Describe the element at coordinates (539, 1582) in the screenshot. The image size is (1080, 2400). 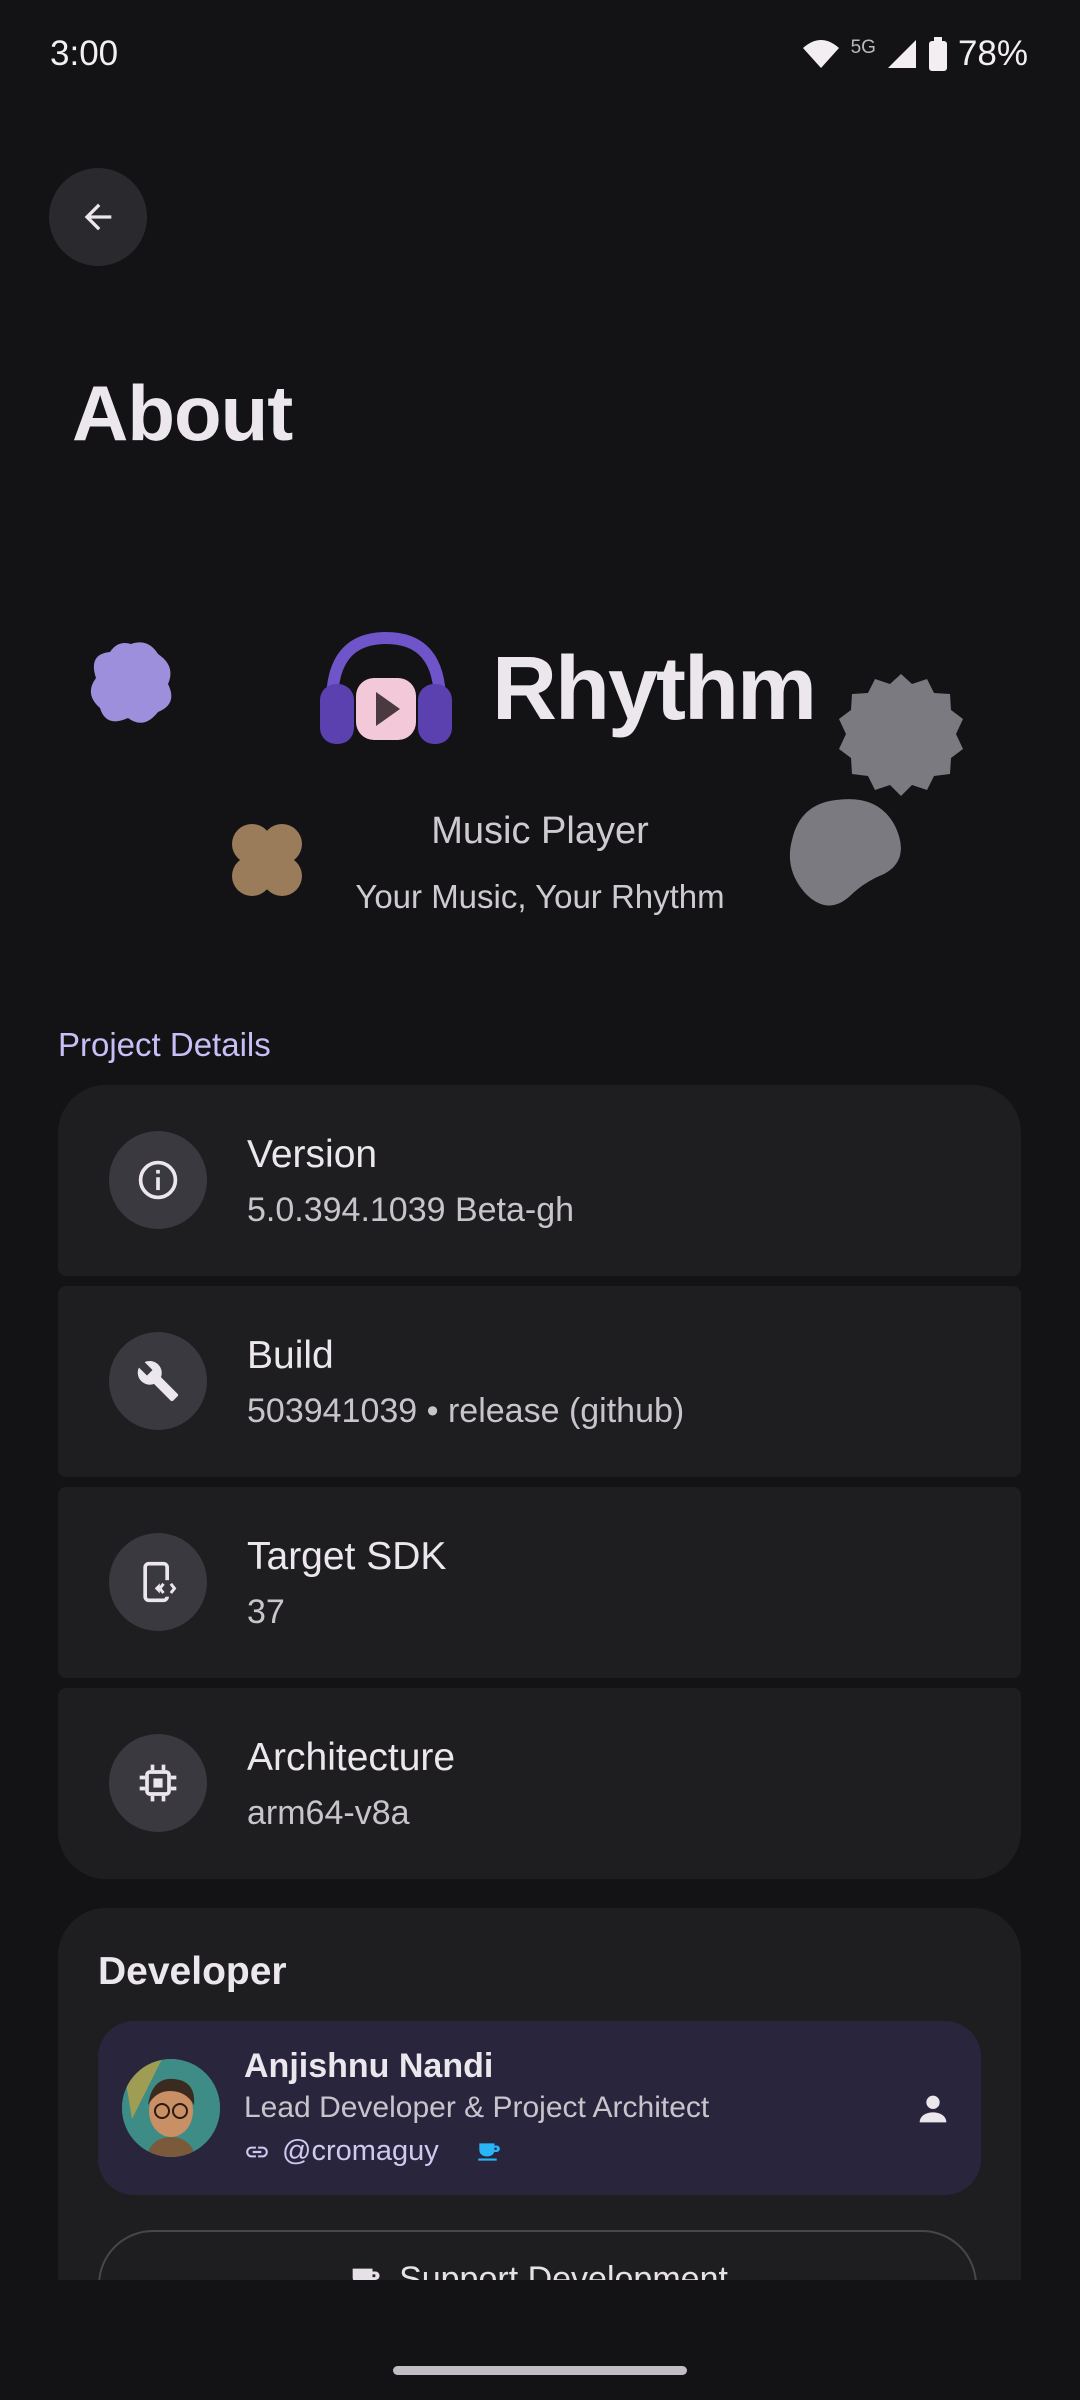
I see `detail-target-sdk: Target SDK 37` at that location.